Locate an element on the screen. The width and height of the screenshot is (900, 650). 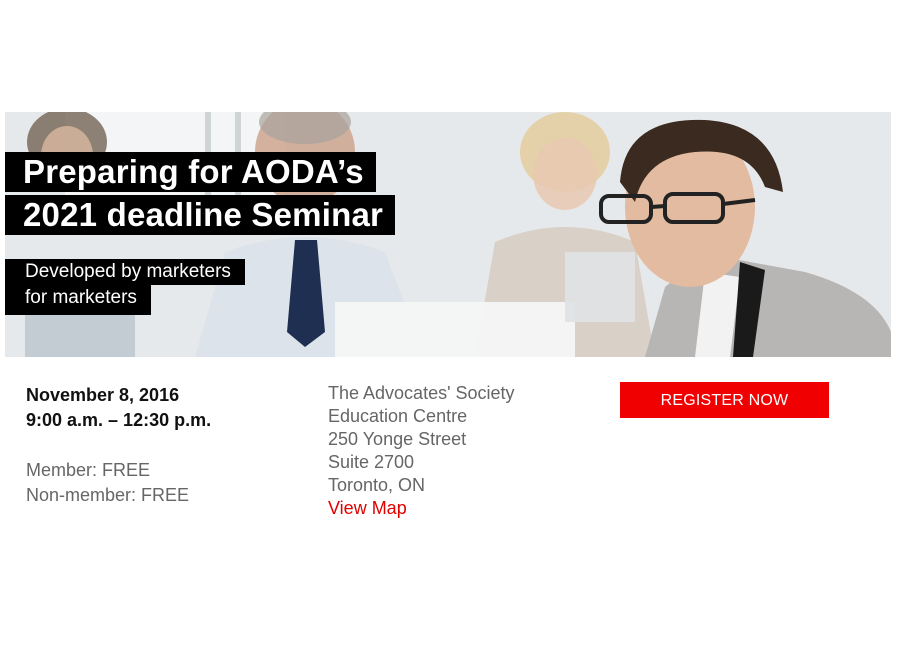
venue-subname: Education Centre is located at coordinates (398, 416).